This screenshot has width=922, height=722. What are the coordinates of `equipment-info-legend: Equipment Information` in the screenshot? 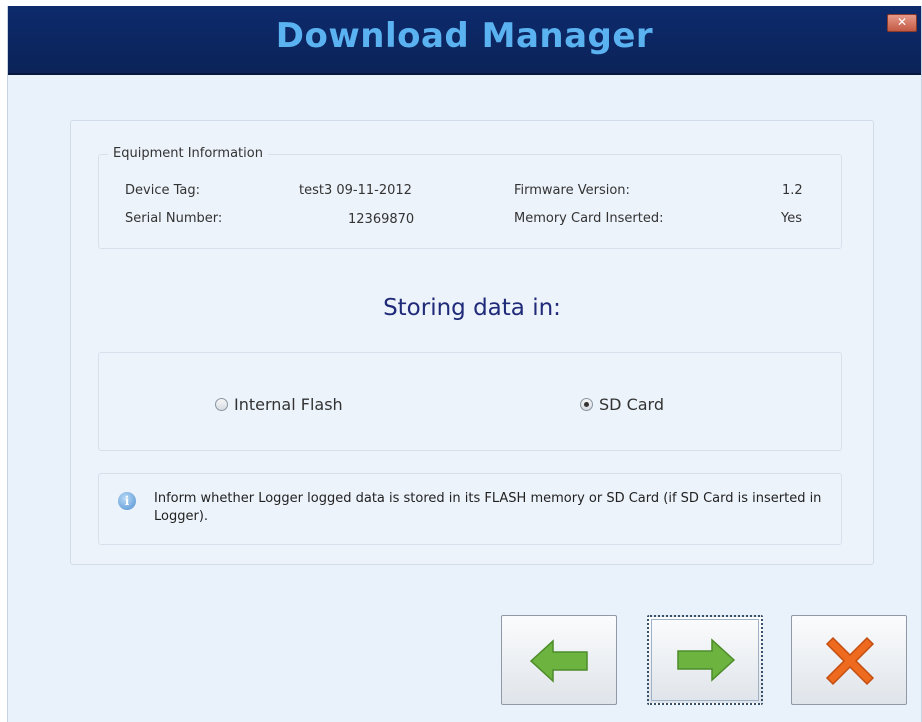 It's located at (188, 153).